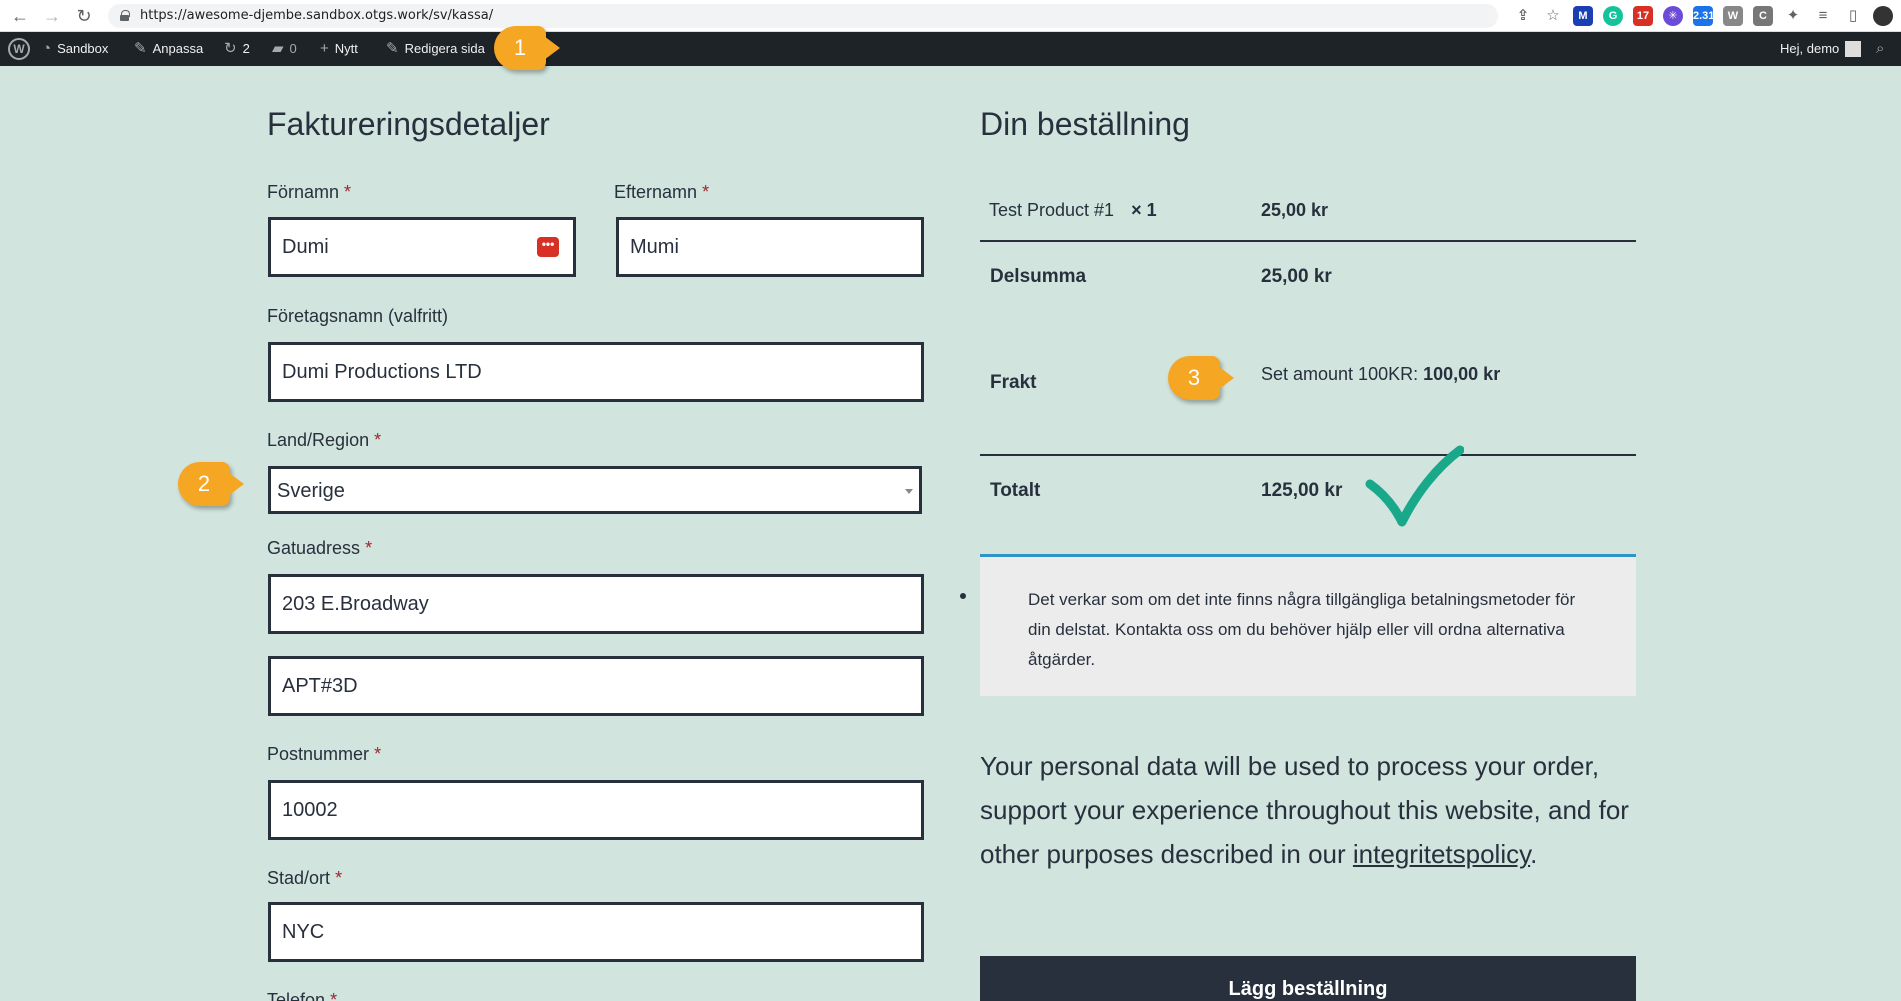  Describe the element at coordinates (293, 48) in the screenshot. I see `adminbar-comments-count: 0` at that location.